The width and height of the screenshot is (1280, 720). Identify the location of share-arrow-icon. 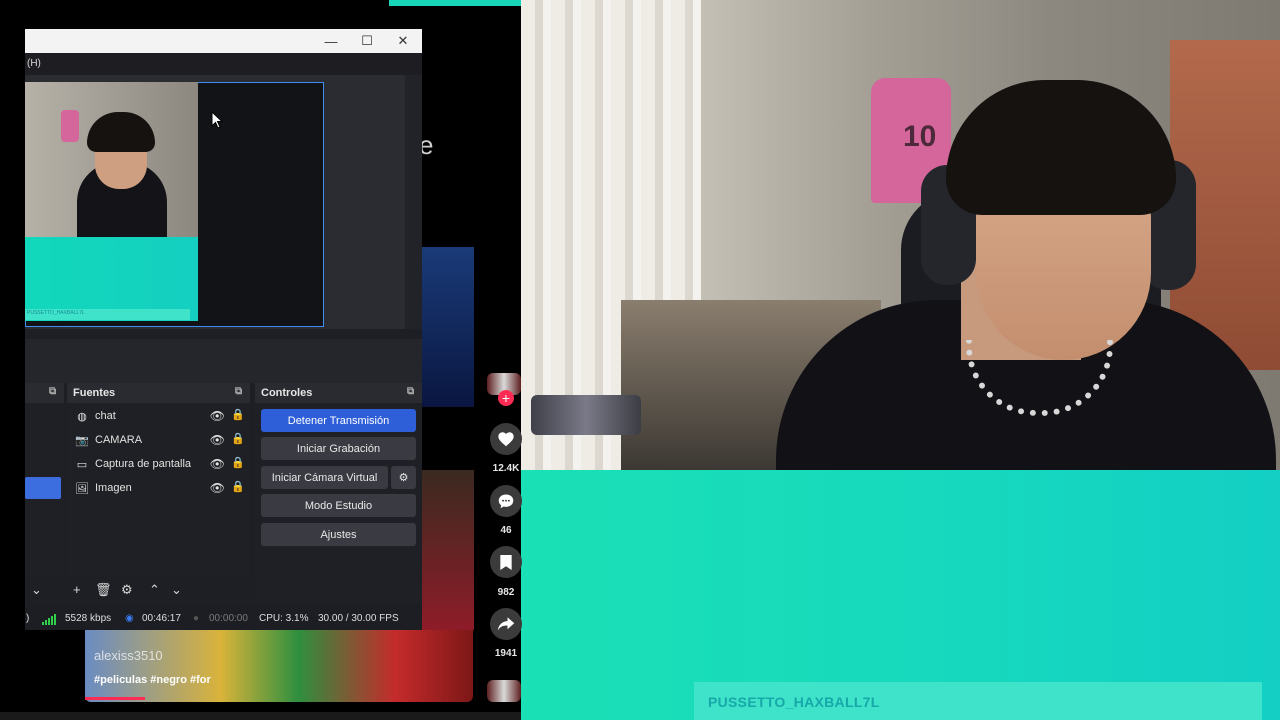
(506, 624).